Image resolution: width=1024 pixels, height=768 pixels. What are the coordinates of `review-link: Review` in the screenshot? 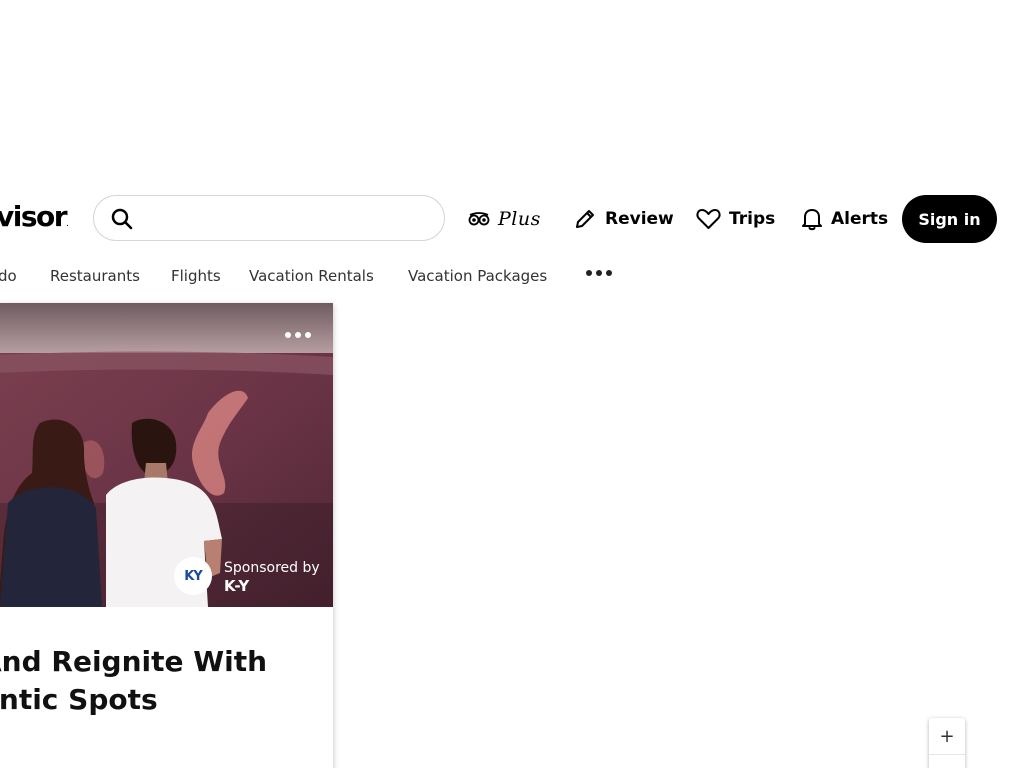 It's located at (623, 219).